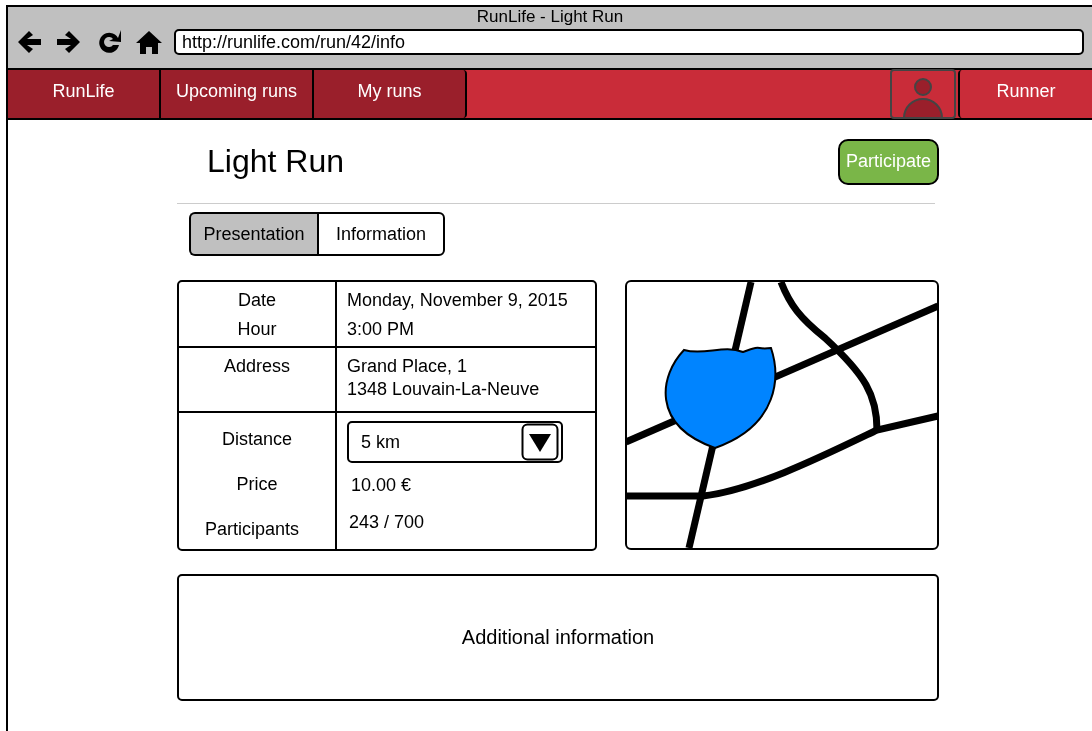  I want to click on distance-dropdown: 5 km, so click(455, 442).